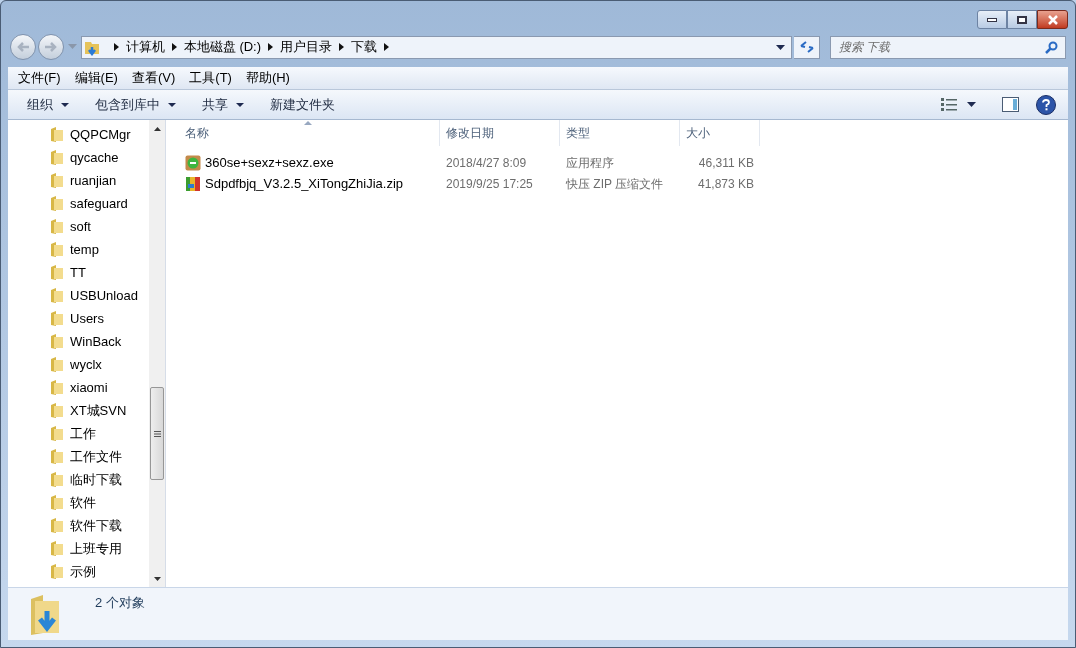 This screenshot has width=1076, height=648. What do you see at coordinates (78, 502) in the screenshot?
I see `folder-tree-item: 软件` at bounding box center [78, 502].